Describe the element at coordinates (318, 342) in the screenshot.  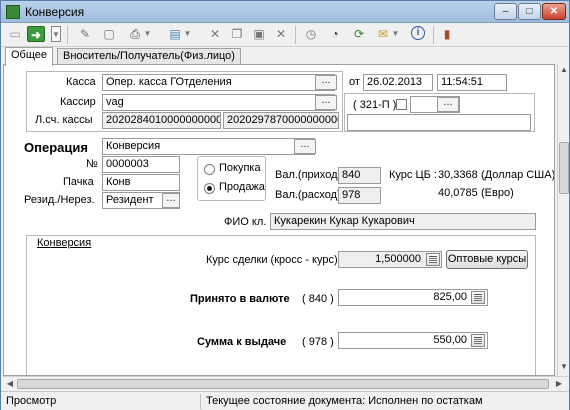
I see `payout-currency-code: ( 978 )` at that location.